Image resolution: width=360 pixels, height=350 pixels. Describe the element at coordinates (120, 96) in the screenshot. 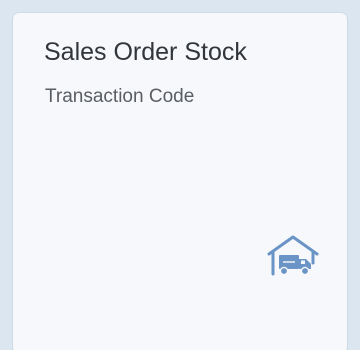

I see `tile-subtitle: Transaction Code` at that location.